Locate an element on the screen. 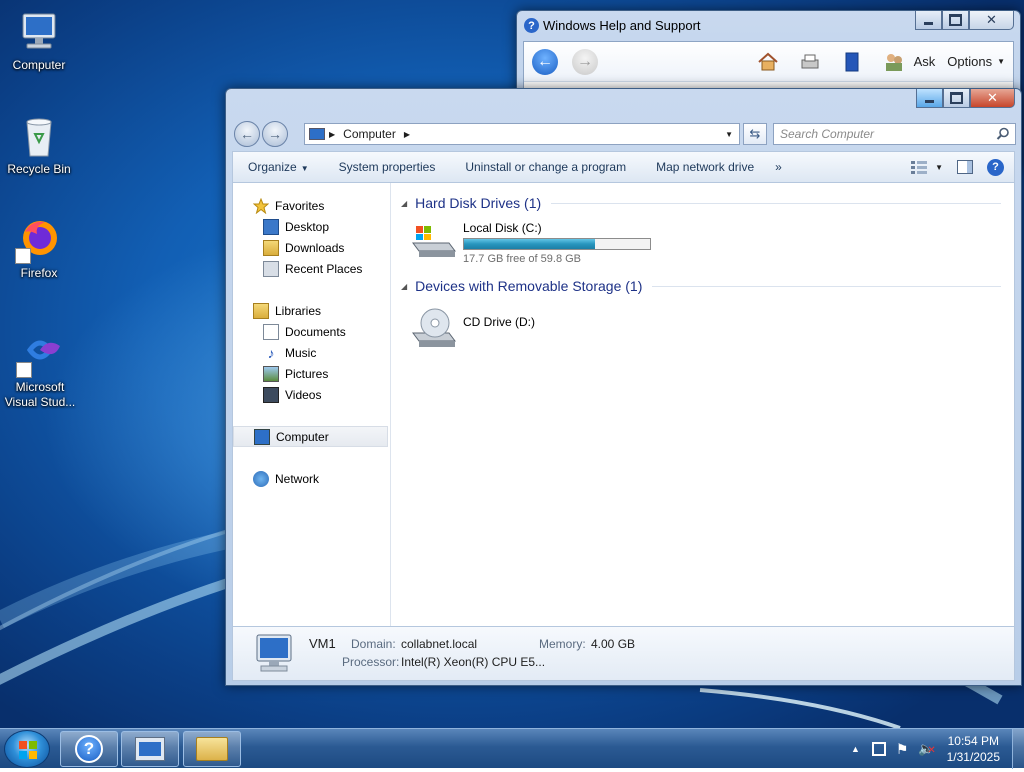 The height and width of the screenshot is (772, 1024). pictures-icon is located at coordinates (271, 373).